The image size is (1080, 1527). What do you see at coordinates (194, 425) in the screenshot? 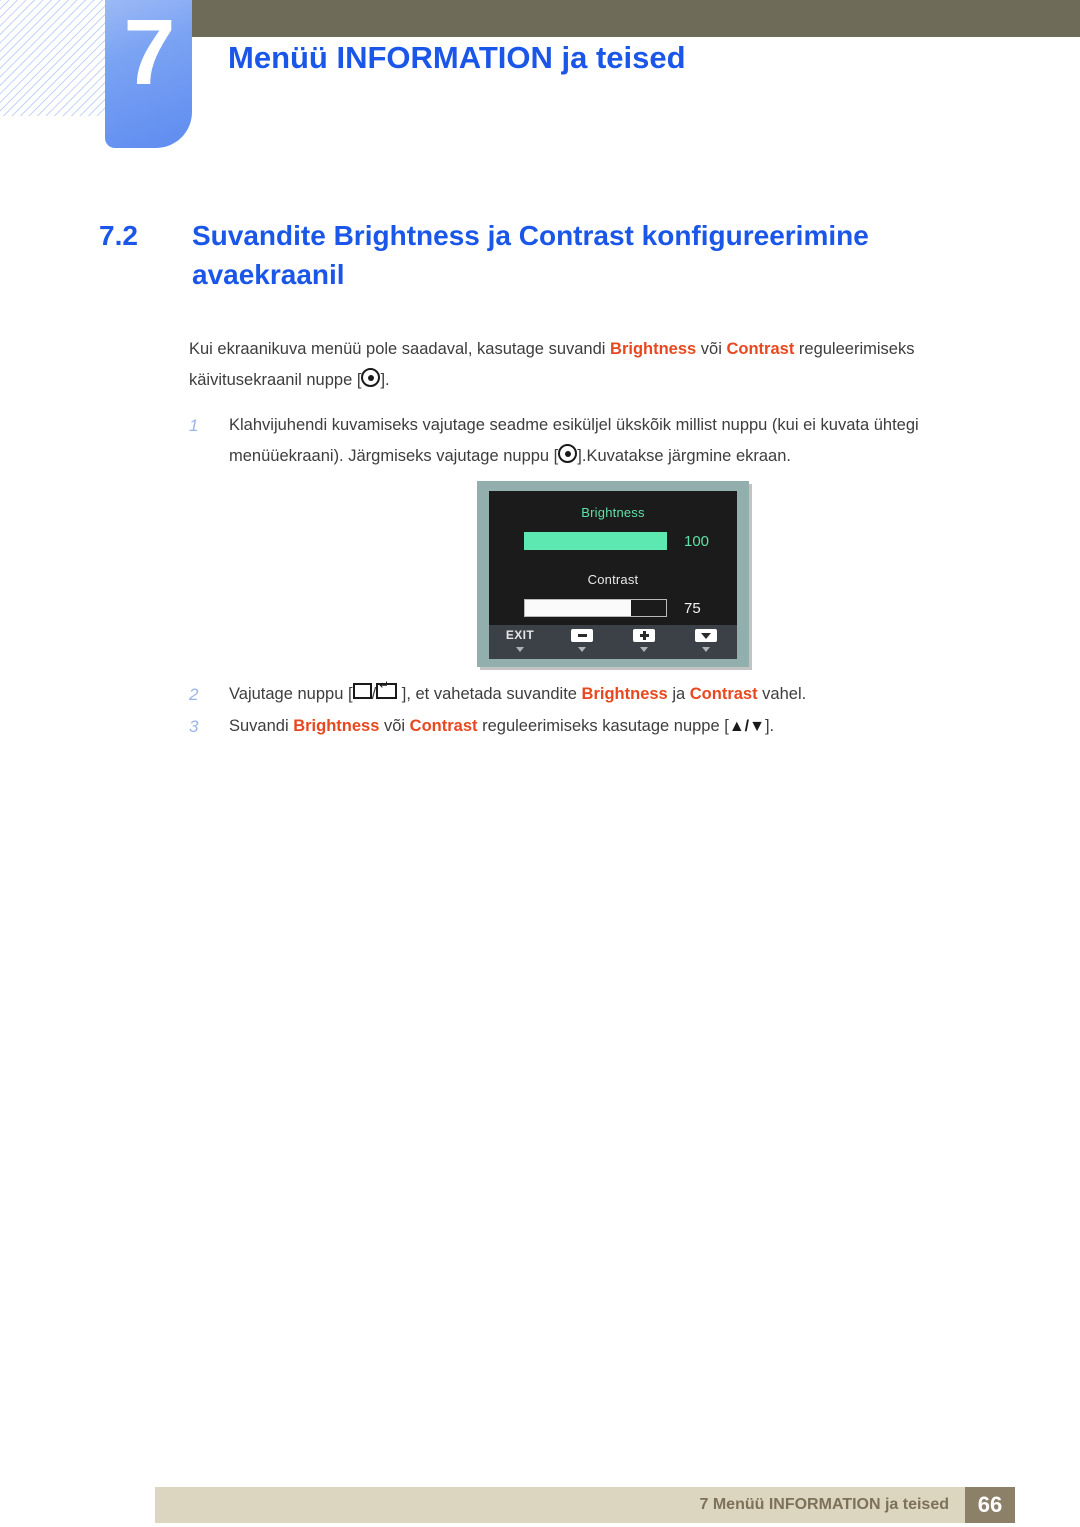
I see `step-number: 1` at bounding box center [194, 425].